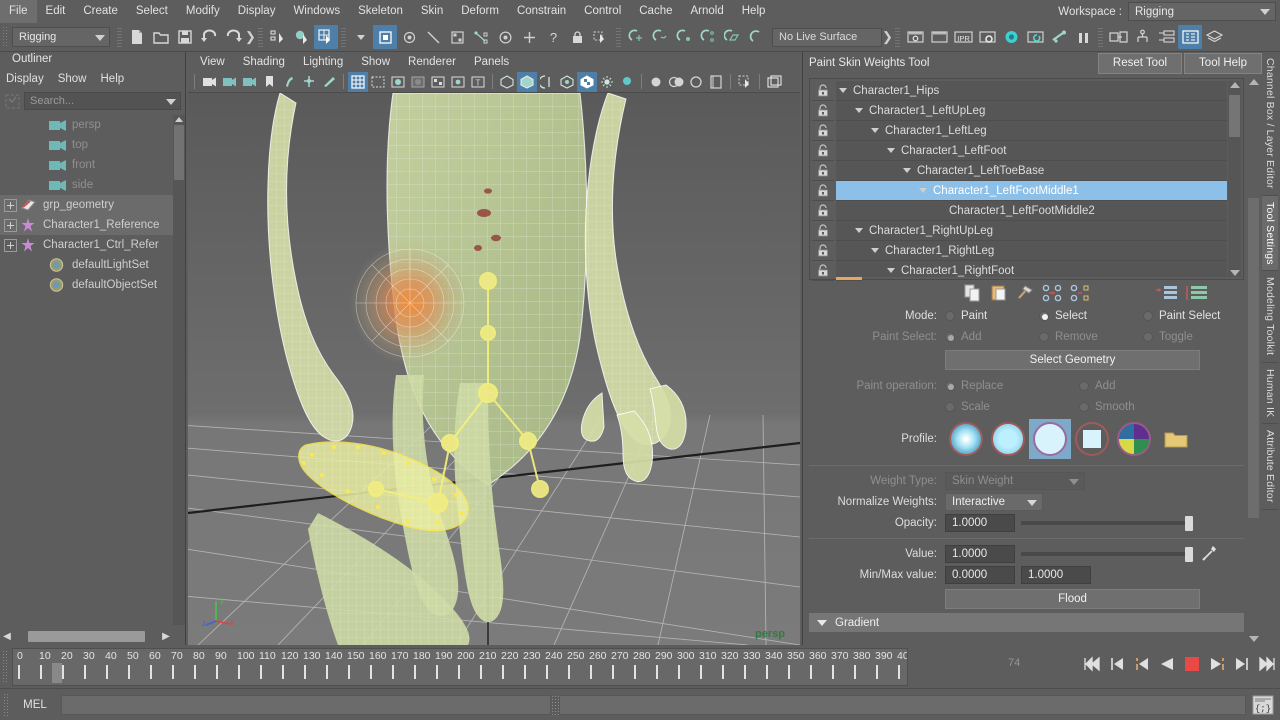 The height and width of the screenshot is (720, 1280). Describe the element at coordinates (326, 37) in the screenshot. I see `select-component-button` at that location.